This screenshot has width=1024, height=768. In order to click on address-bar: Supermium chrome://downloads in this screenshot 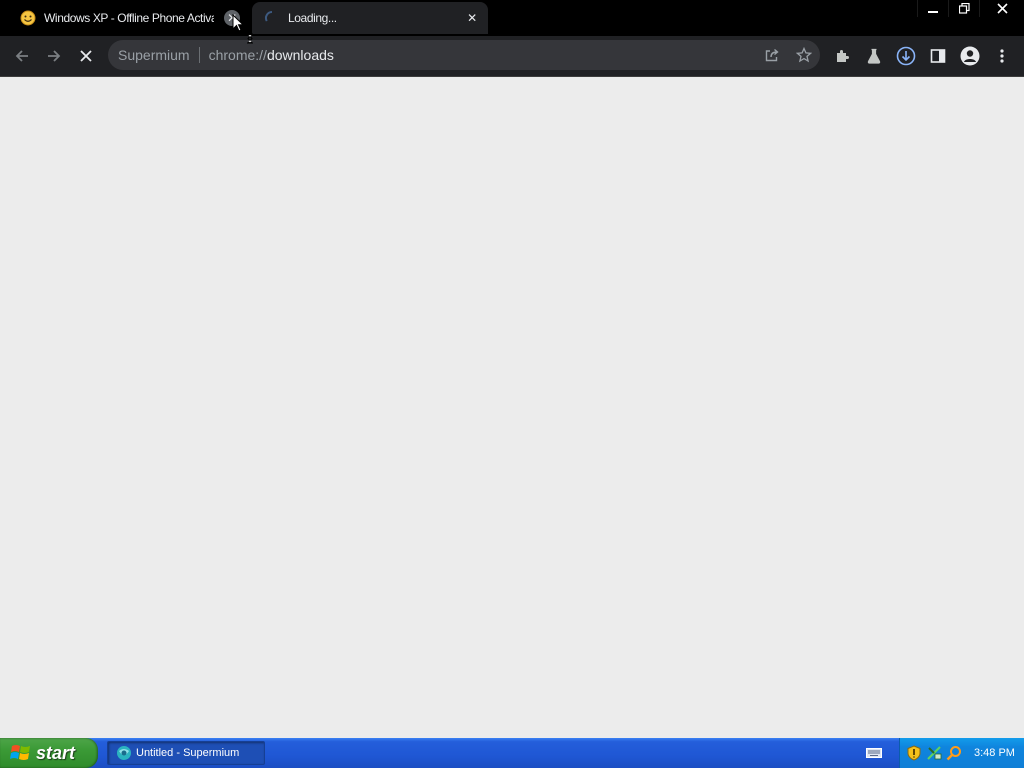, I will do `click(464, 55)`.